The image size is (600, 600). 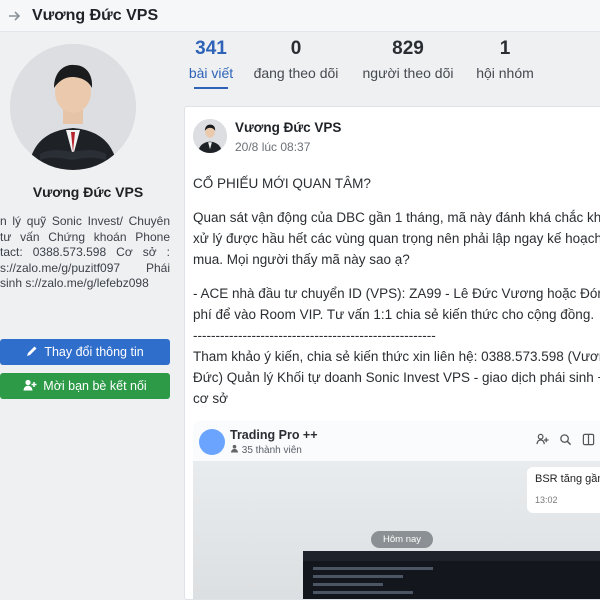 What do you see at coordinates (288, 127) in the screenshot?
I see `post-author: Vương Đức VPS` at bounding box center [288, 127].